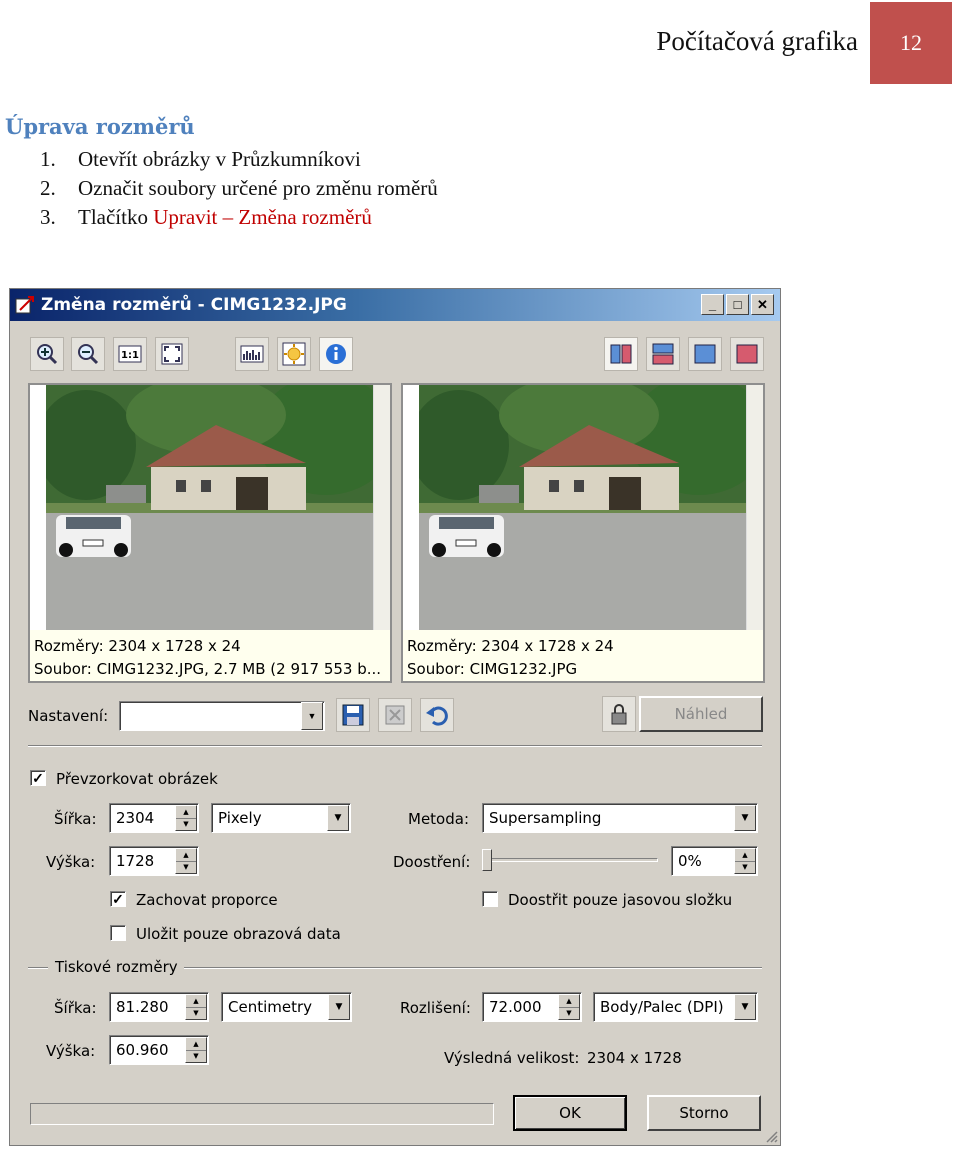 This screenshot has width=960, height=1150. I want to click on method-select: Supersampling ▼, so click(620, 818).